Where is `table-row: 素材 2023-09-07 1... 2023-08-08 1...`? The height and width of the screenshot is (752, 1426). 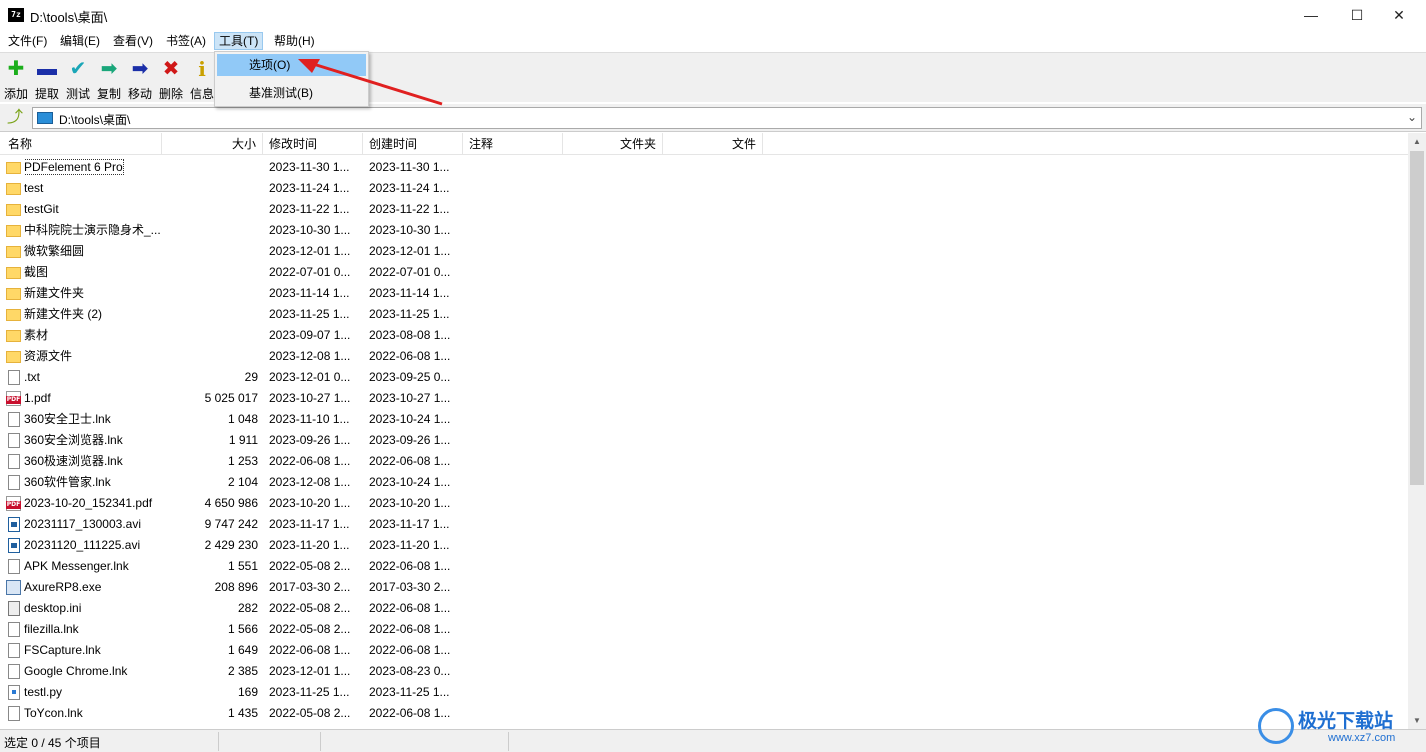
table-row: 素材 2023-09-07 1... 2023-08-08 1... is located at coordinates (704, 335).